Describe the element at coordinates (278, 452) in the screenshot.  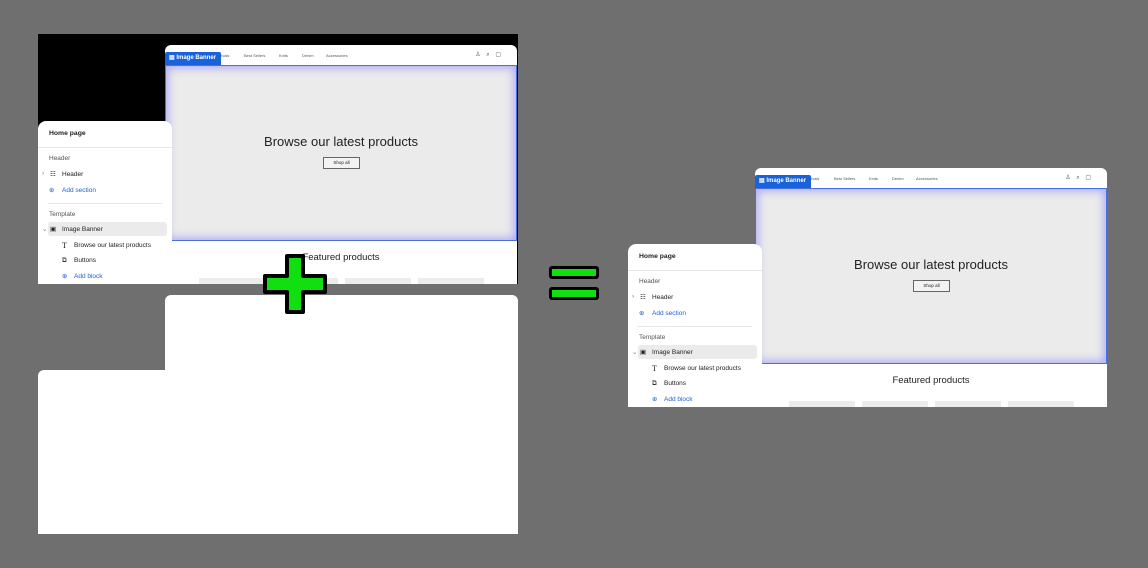
I see `blank-panel` at that location.